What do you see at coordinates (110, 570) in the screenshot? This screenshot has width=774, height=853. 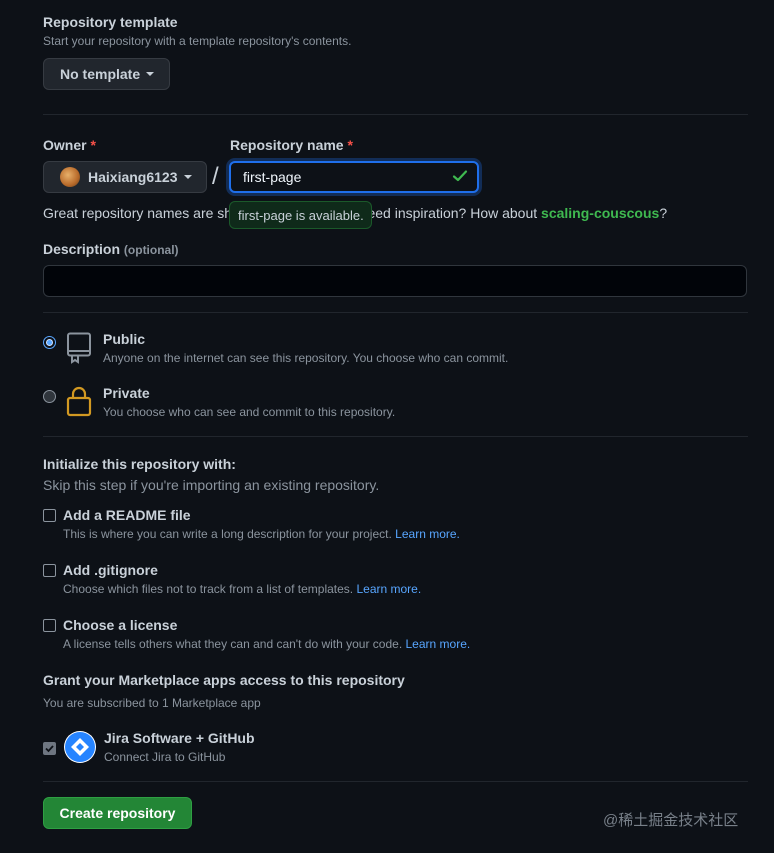 I see `gitignore-title: Add .gitignore` at bounding box center [110, 570].